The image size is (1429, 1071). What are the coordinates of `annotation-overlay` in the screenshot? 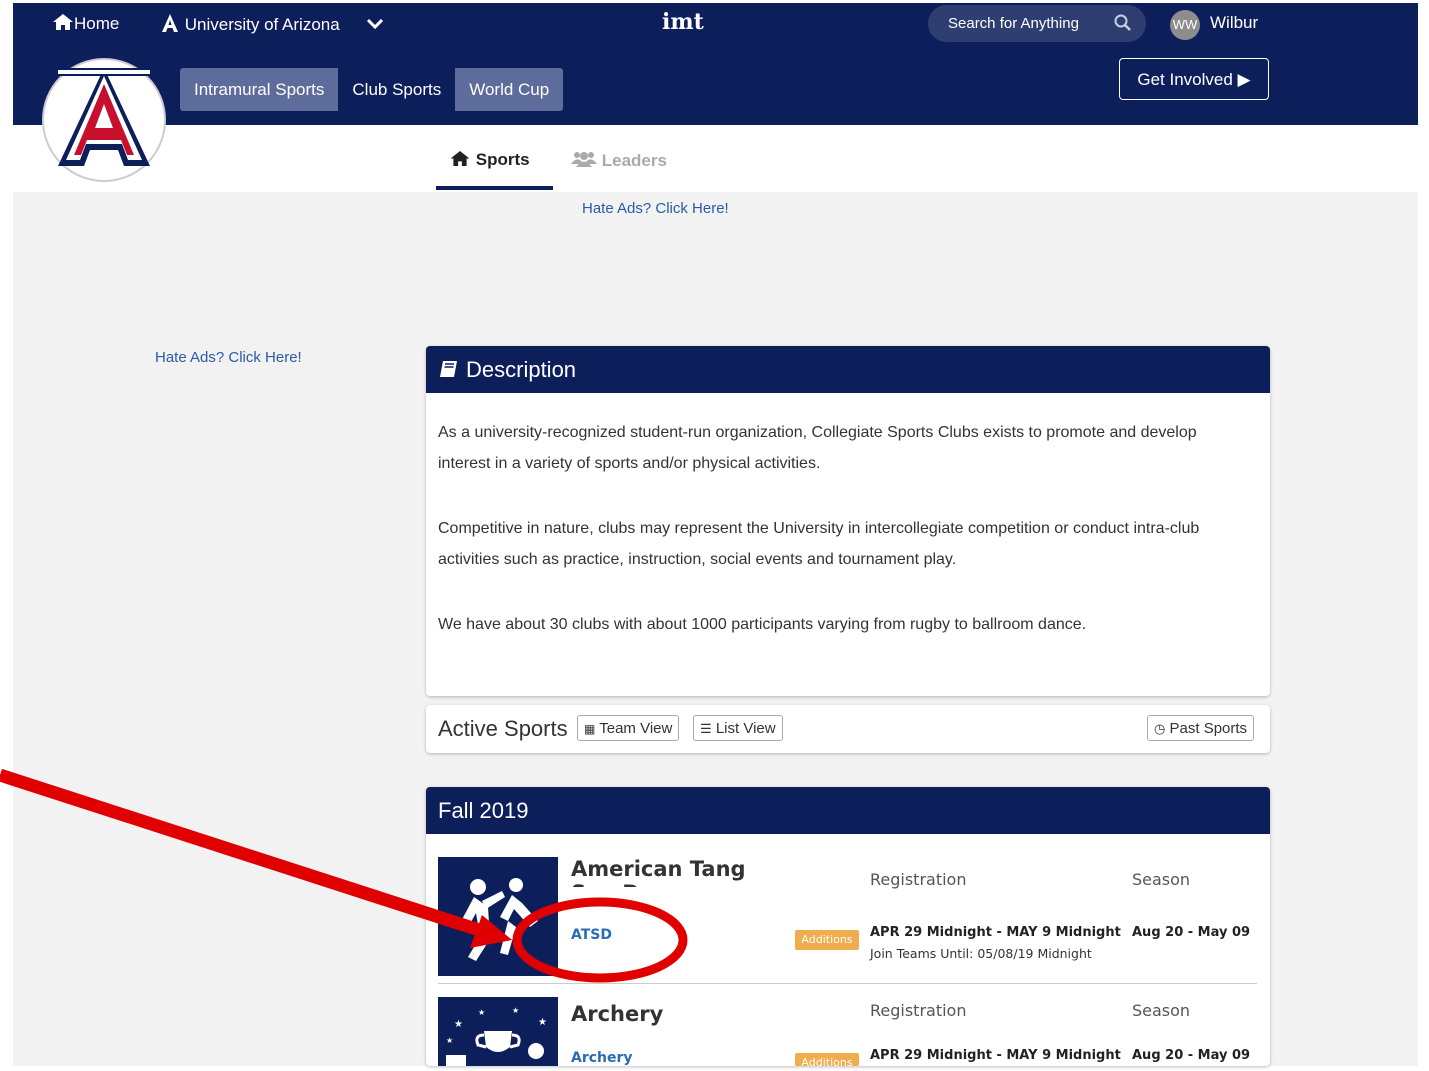 It's located at (344, 875).